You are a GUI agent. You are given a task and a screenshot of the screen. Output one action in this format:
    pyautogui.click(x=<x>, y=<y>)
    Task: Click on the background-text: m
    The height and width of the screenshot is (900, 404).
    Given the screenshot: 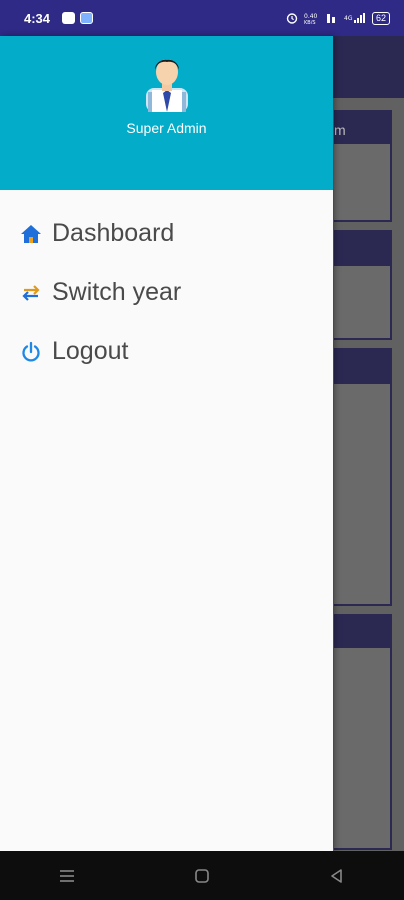 What is the action you would take?
    pyautogui.click(x=340, y=130)
    